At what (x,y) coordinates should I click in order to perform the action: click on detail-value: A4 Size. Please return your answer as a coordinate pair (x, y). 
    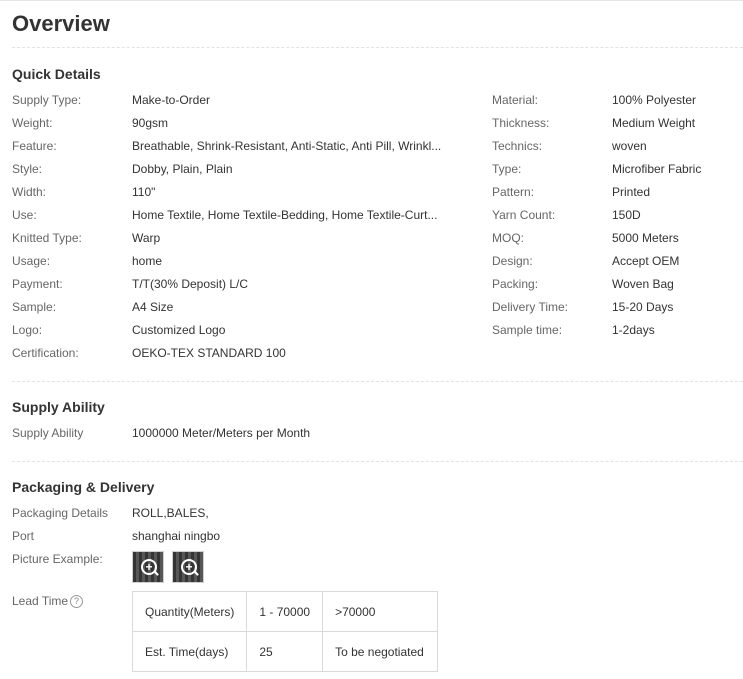
    Looking at the image, I should click on (153, 307).